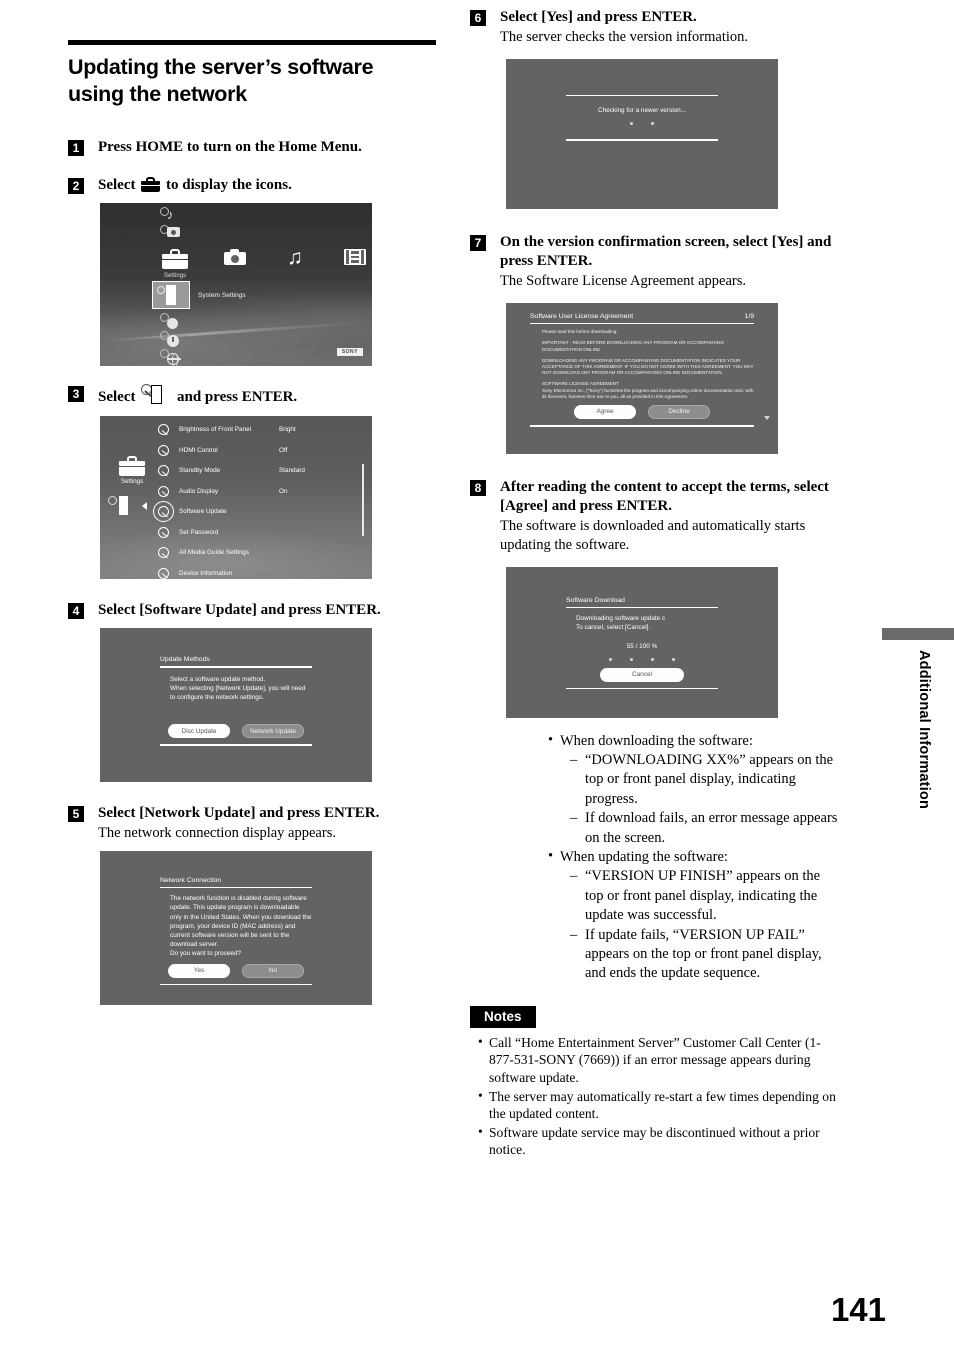  I want to click on side-tab-bar, so click(918, 634).